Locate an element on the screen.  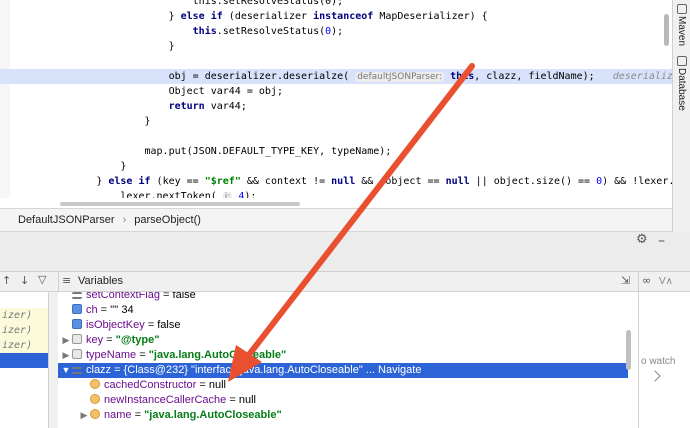
prim-icon is located at coordinates (77, 324).